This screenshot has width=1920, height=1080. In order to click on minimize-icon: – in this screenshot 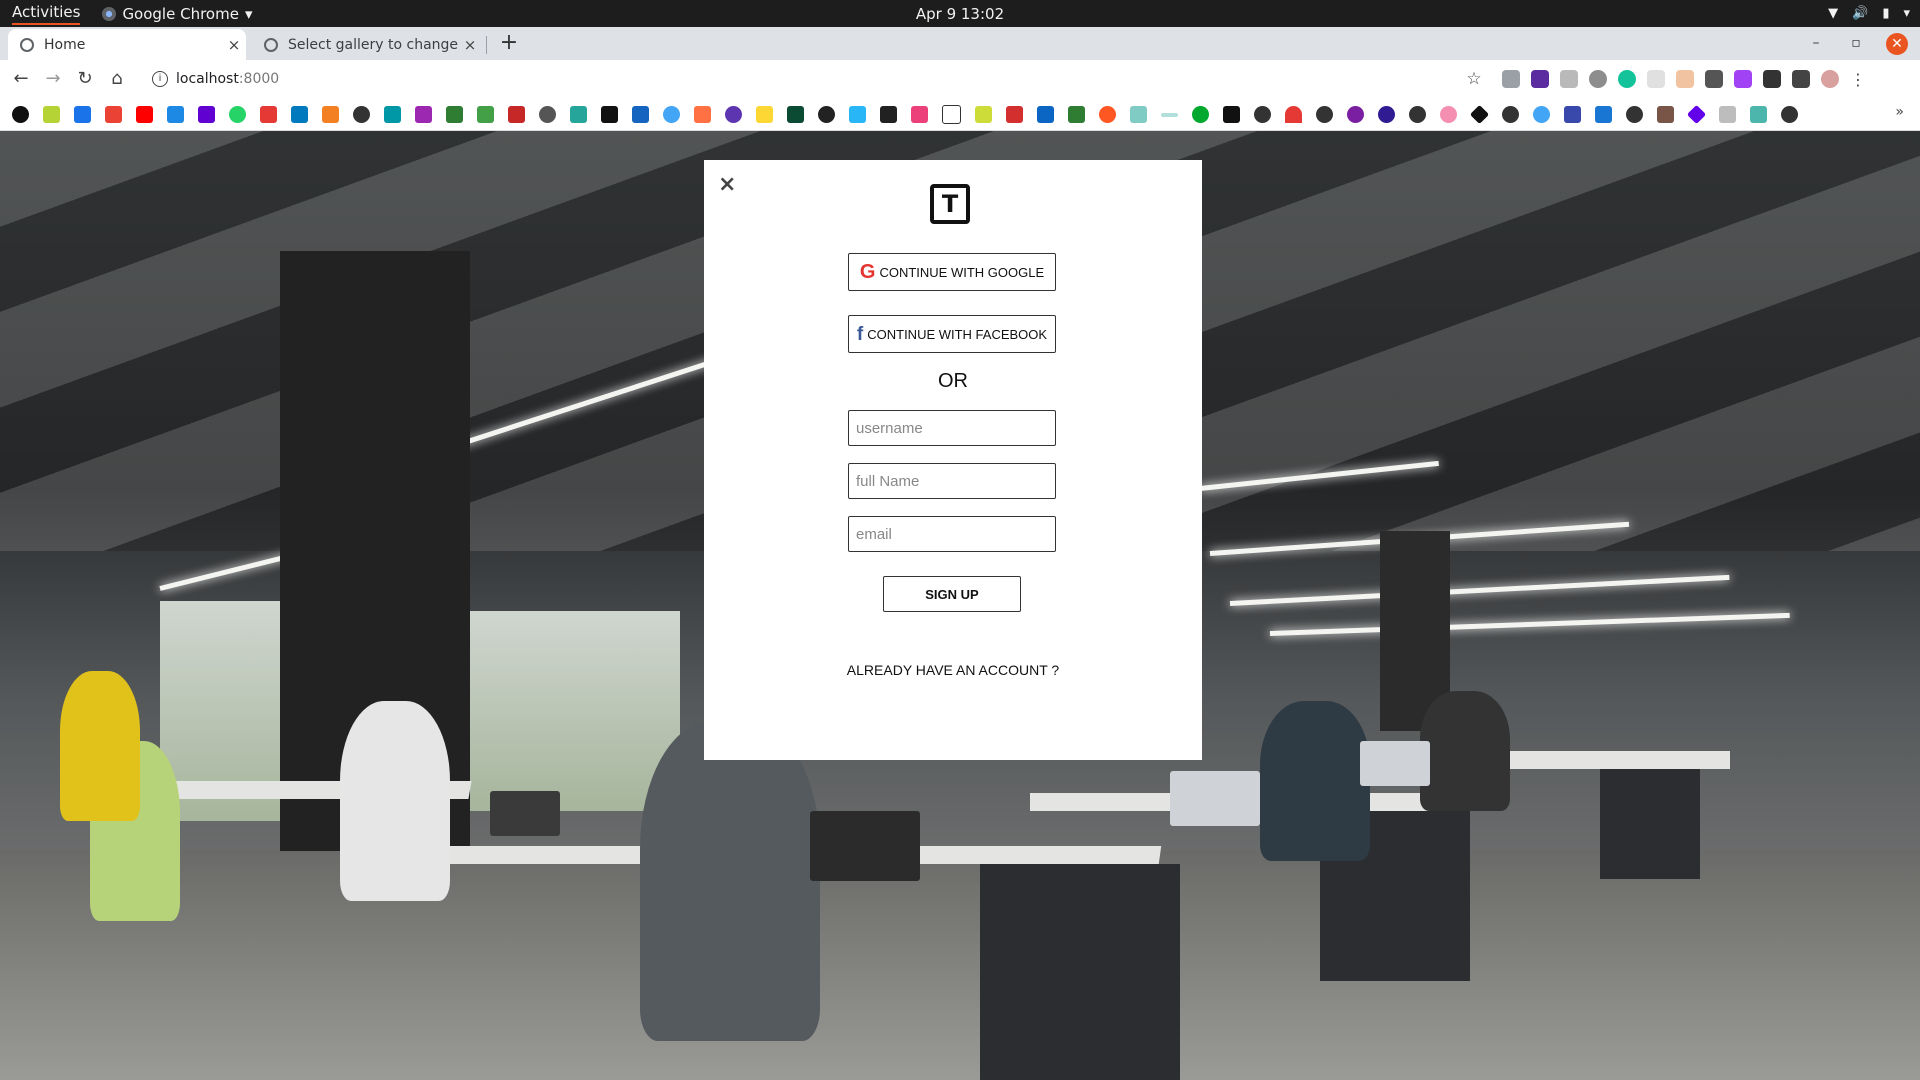, I will do `click(1816, 43)`.